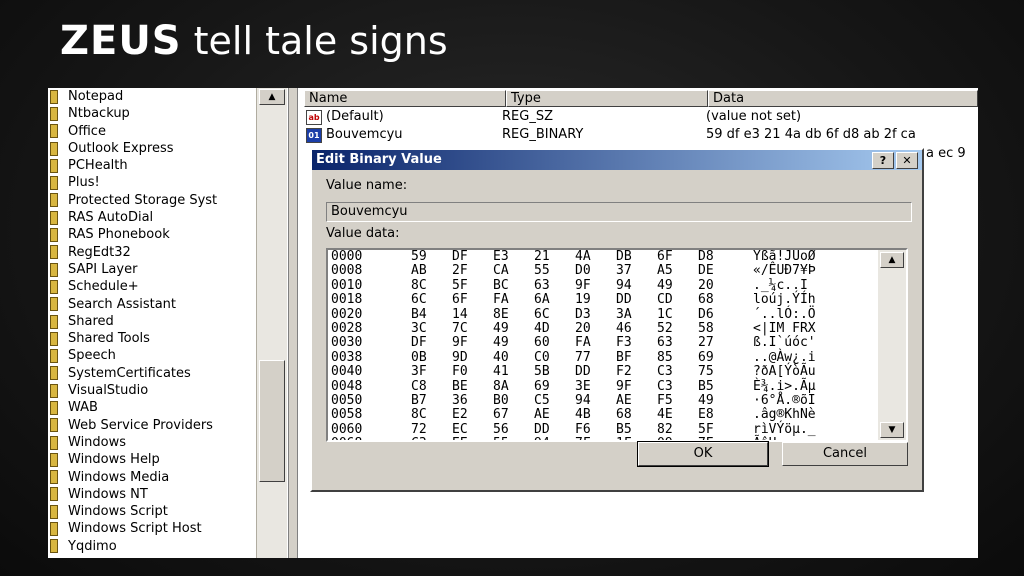  Describe the element at coordinates (92, 356) in the screenshot. I see `tree-item-label: Speech` at that location.